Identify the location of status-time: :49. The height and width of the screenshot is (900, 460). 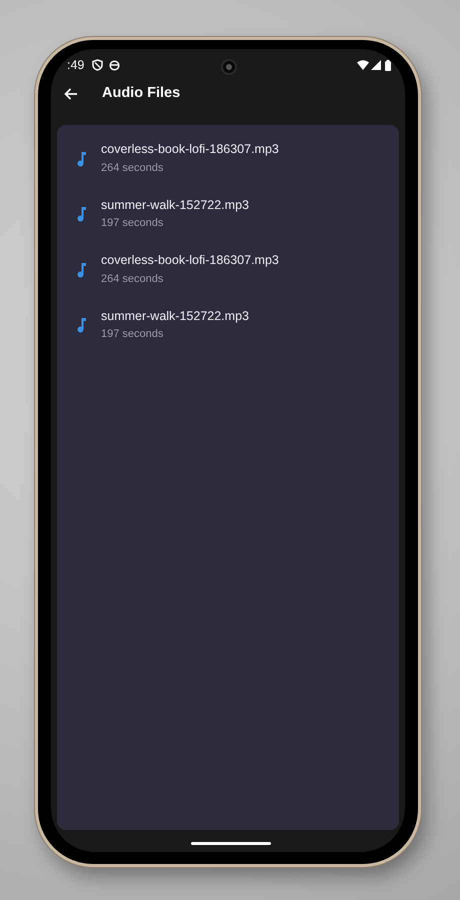
(75, 65).